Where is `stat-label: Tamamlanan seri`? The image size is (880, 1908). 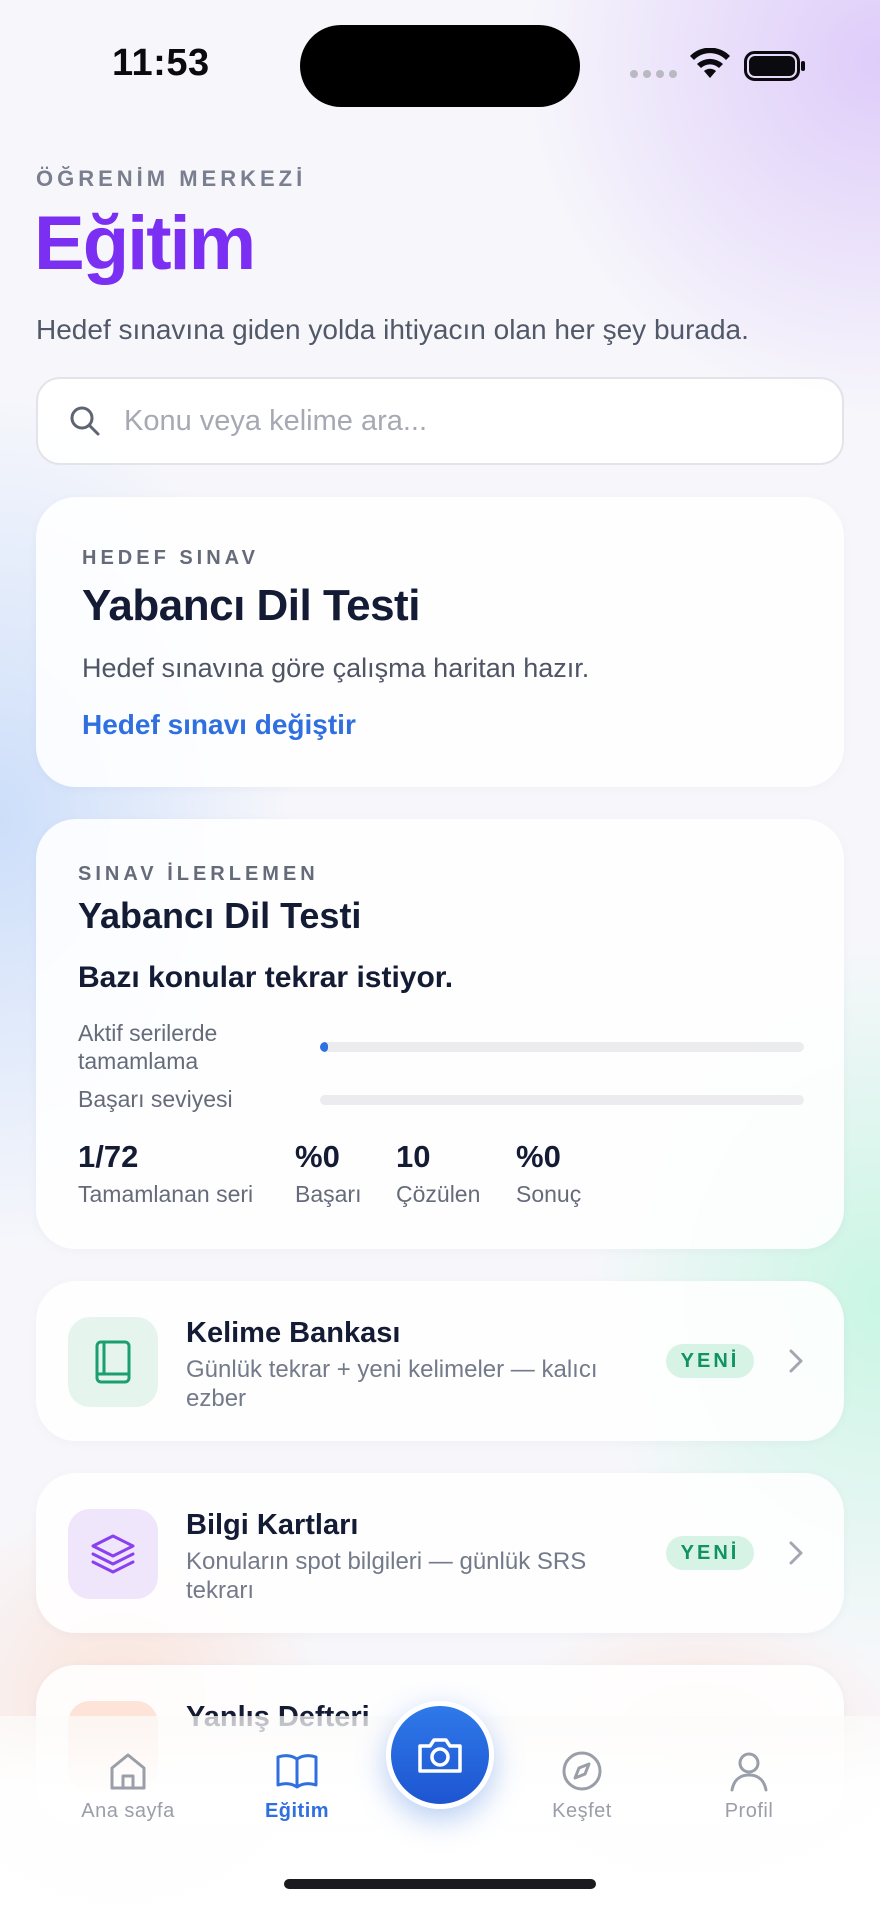 stat-label: Tamamlanan seri is located at coordinates (166, 1194).